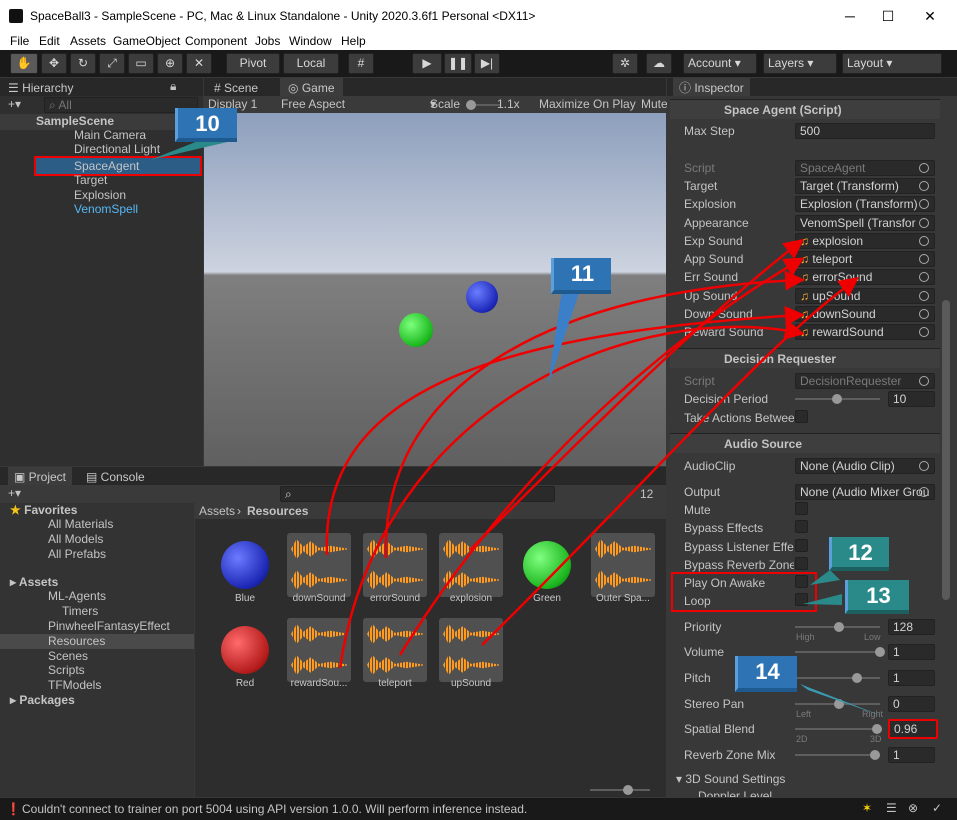 Image resolution: width=957 pixels, height=820 pixels. What do you see at coordinates (877, 597) in the screenshot?
I see `callout-13: 13` at bounding box center [877, 597].